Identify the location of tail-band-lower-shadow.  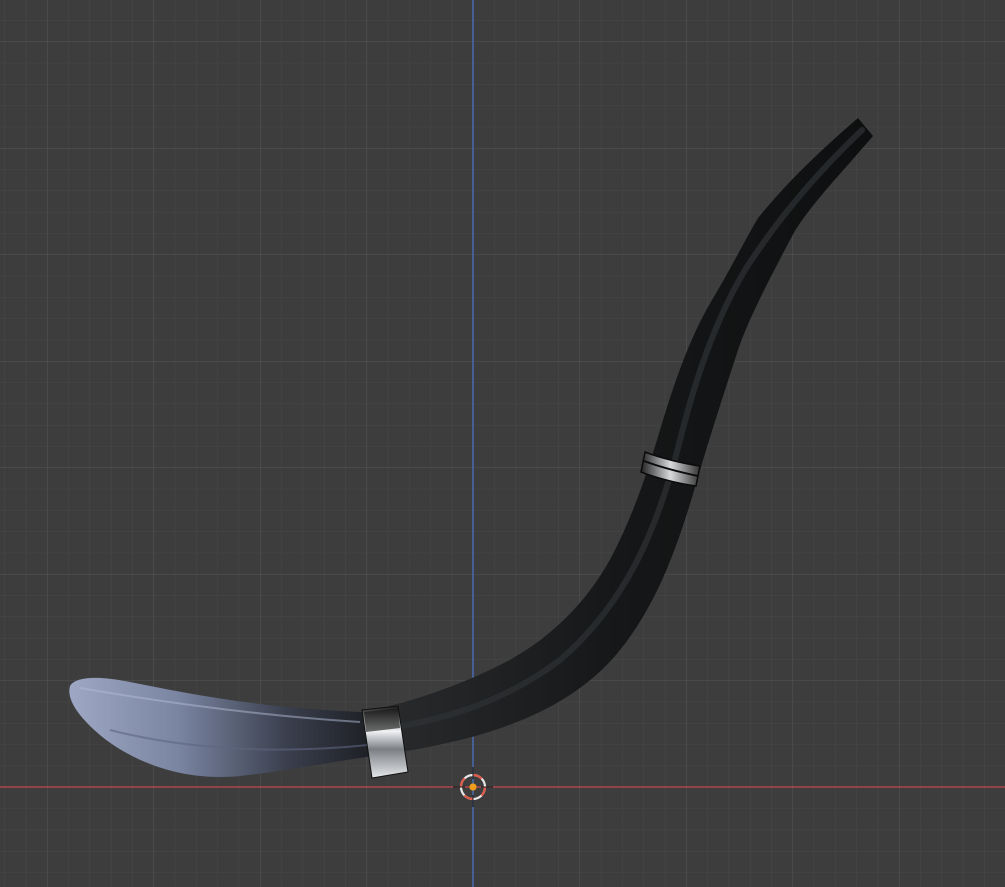
(382, 720).